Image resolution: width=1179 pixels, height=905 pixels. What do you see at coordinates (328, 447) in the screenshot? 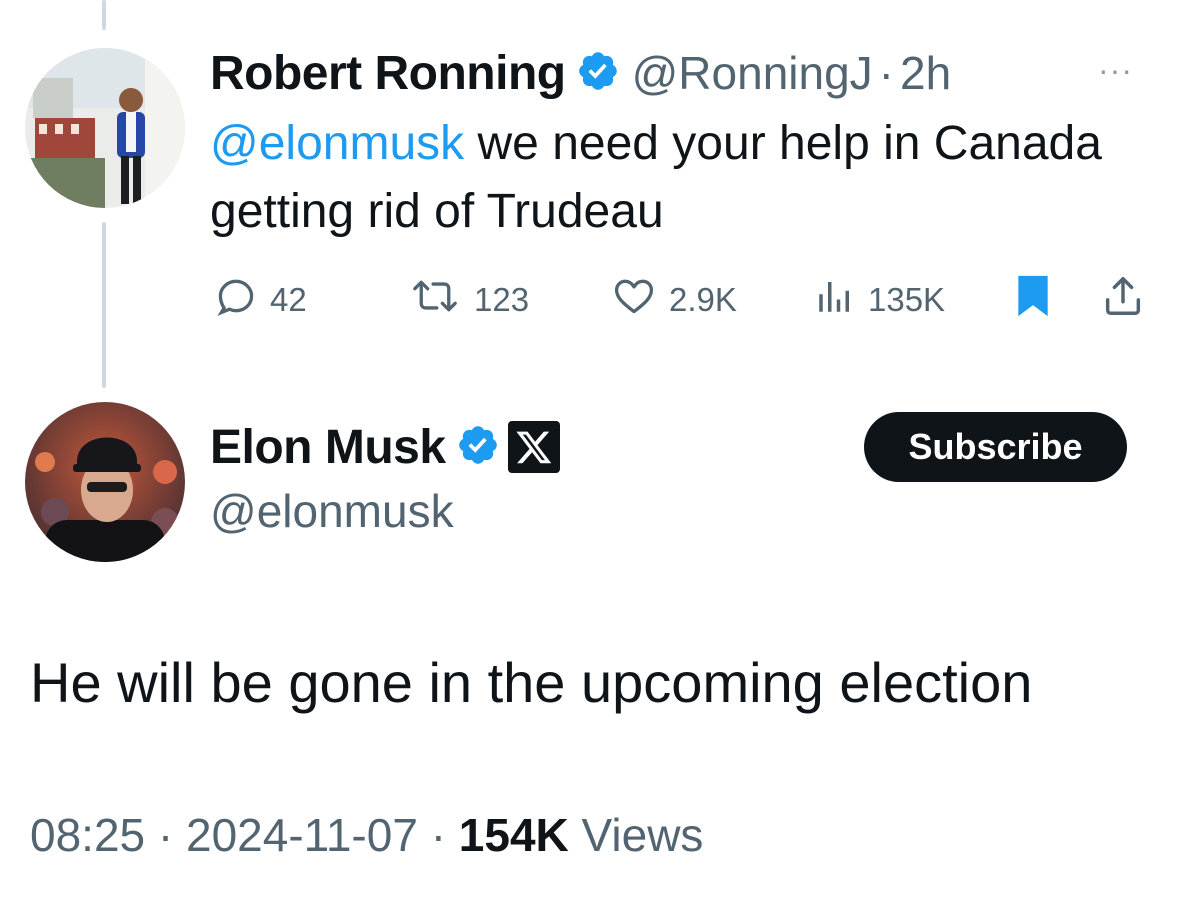
I see `author-name: Elon Musk` at bounding box center [328, 447].